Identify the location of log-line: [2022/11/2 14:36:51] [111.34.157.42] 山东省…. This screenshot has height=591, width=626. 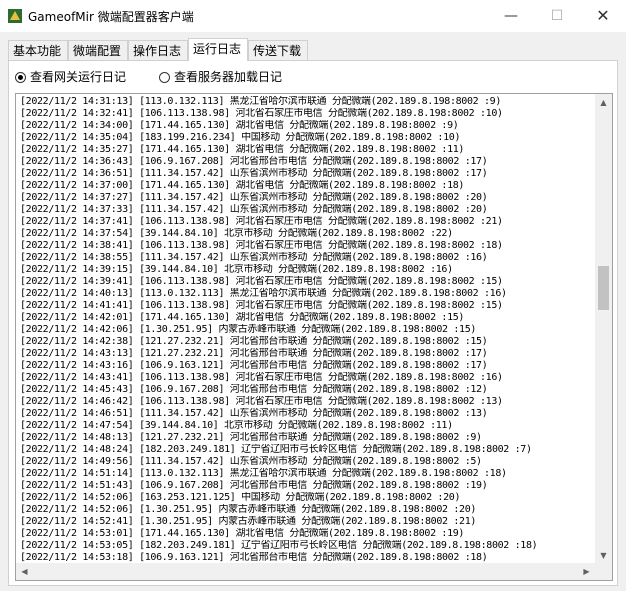
(254, 173).